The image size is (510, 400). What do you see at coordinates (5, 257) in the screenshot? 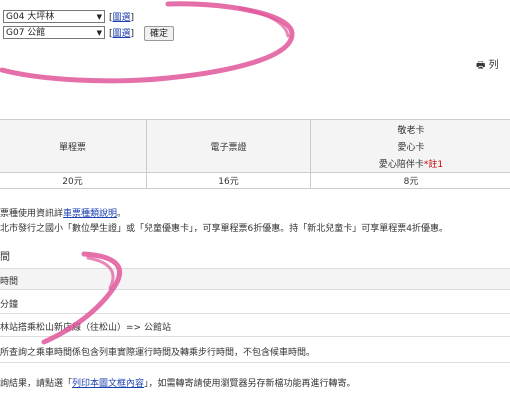
I see `travel-time-section-title: 間` at bounding box center [5, 257].